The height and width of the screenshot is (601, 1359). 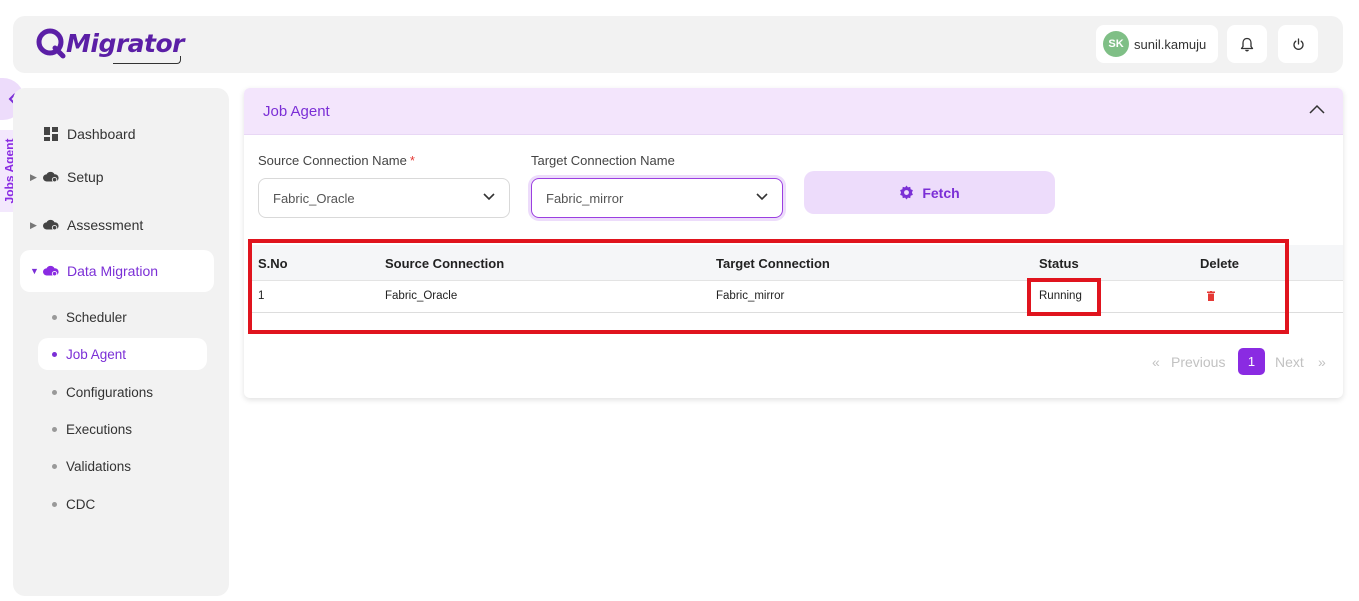 I want to click on top-header: Migrator SK sunil.kamuju, so click(x=678, y=44).